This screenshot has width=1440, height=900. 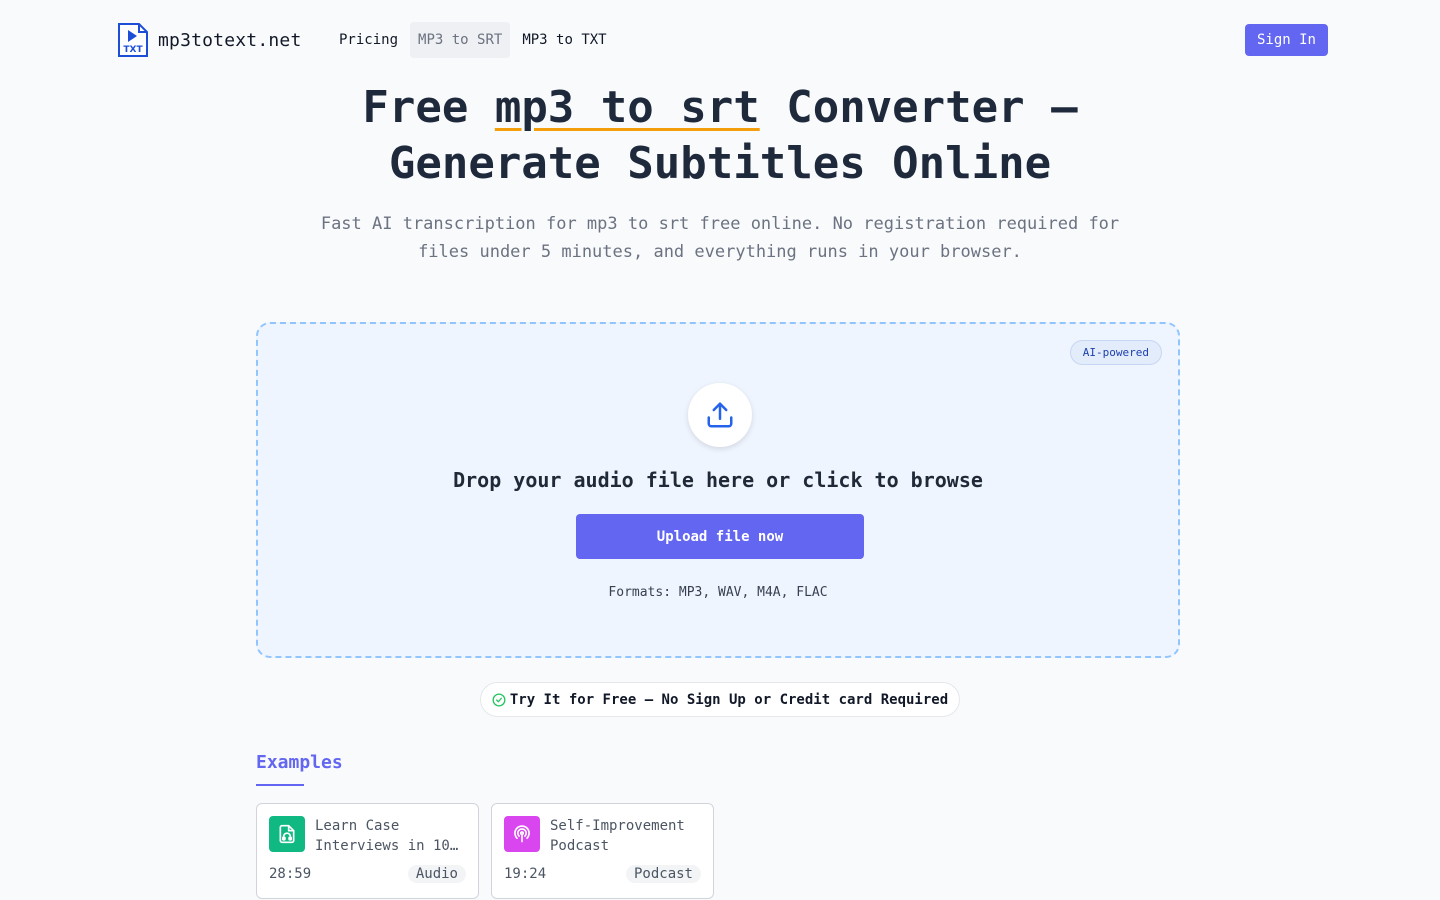 What do you see at coordinates (617, 836) in the screenshot?
I see `card-title: Self-Improvement Podcast` at bounding box center [617, 836].